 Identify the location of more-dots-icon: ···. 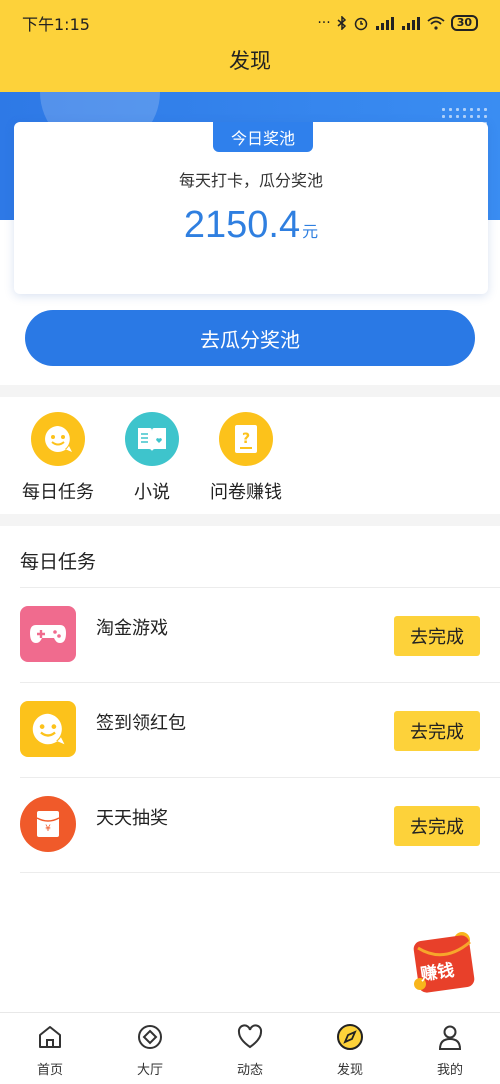
(324, 23).